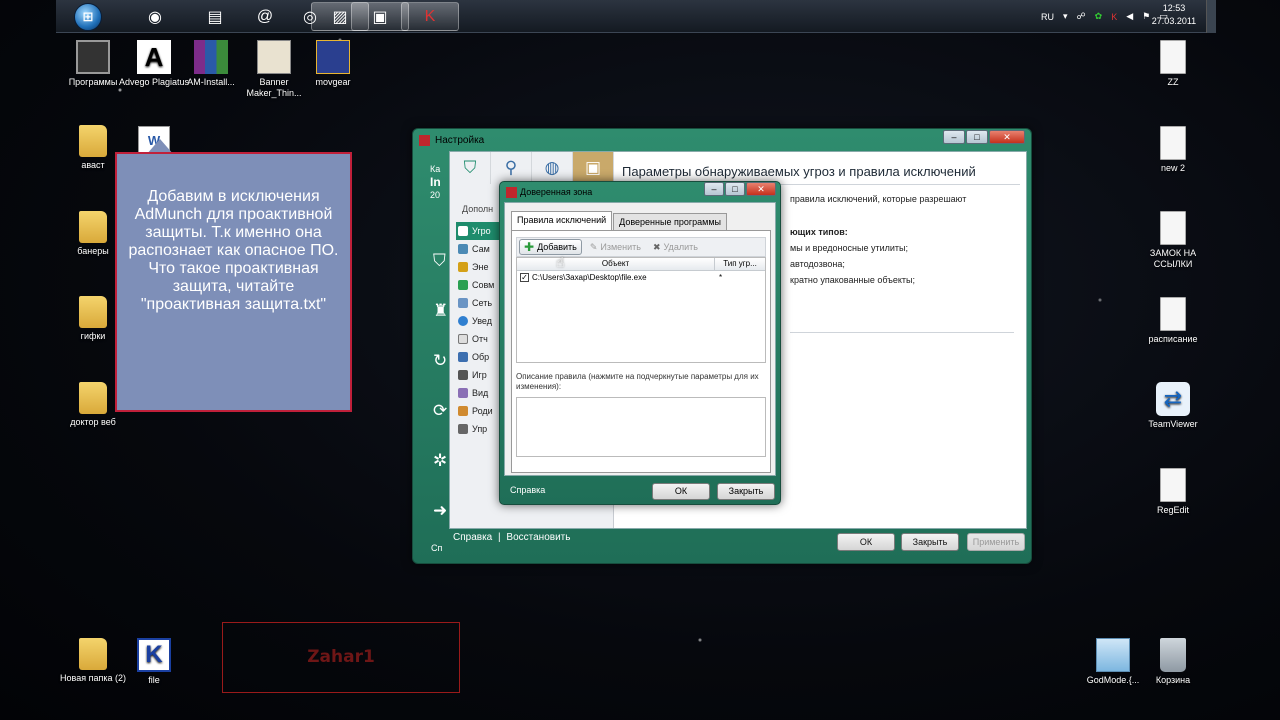 This screenshot has height=720, width=1280. I want to click on tools-icon: ✲, so click(440, 461).